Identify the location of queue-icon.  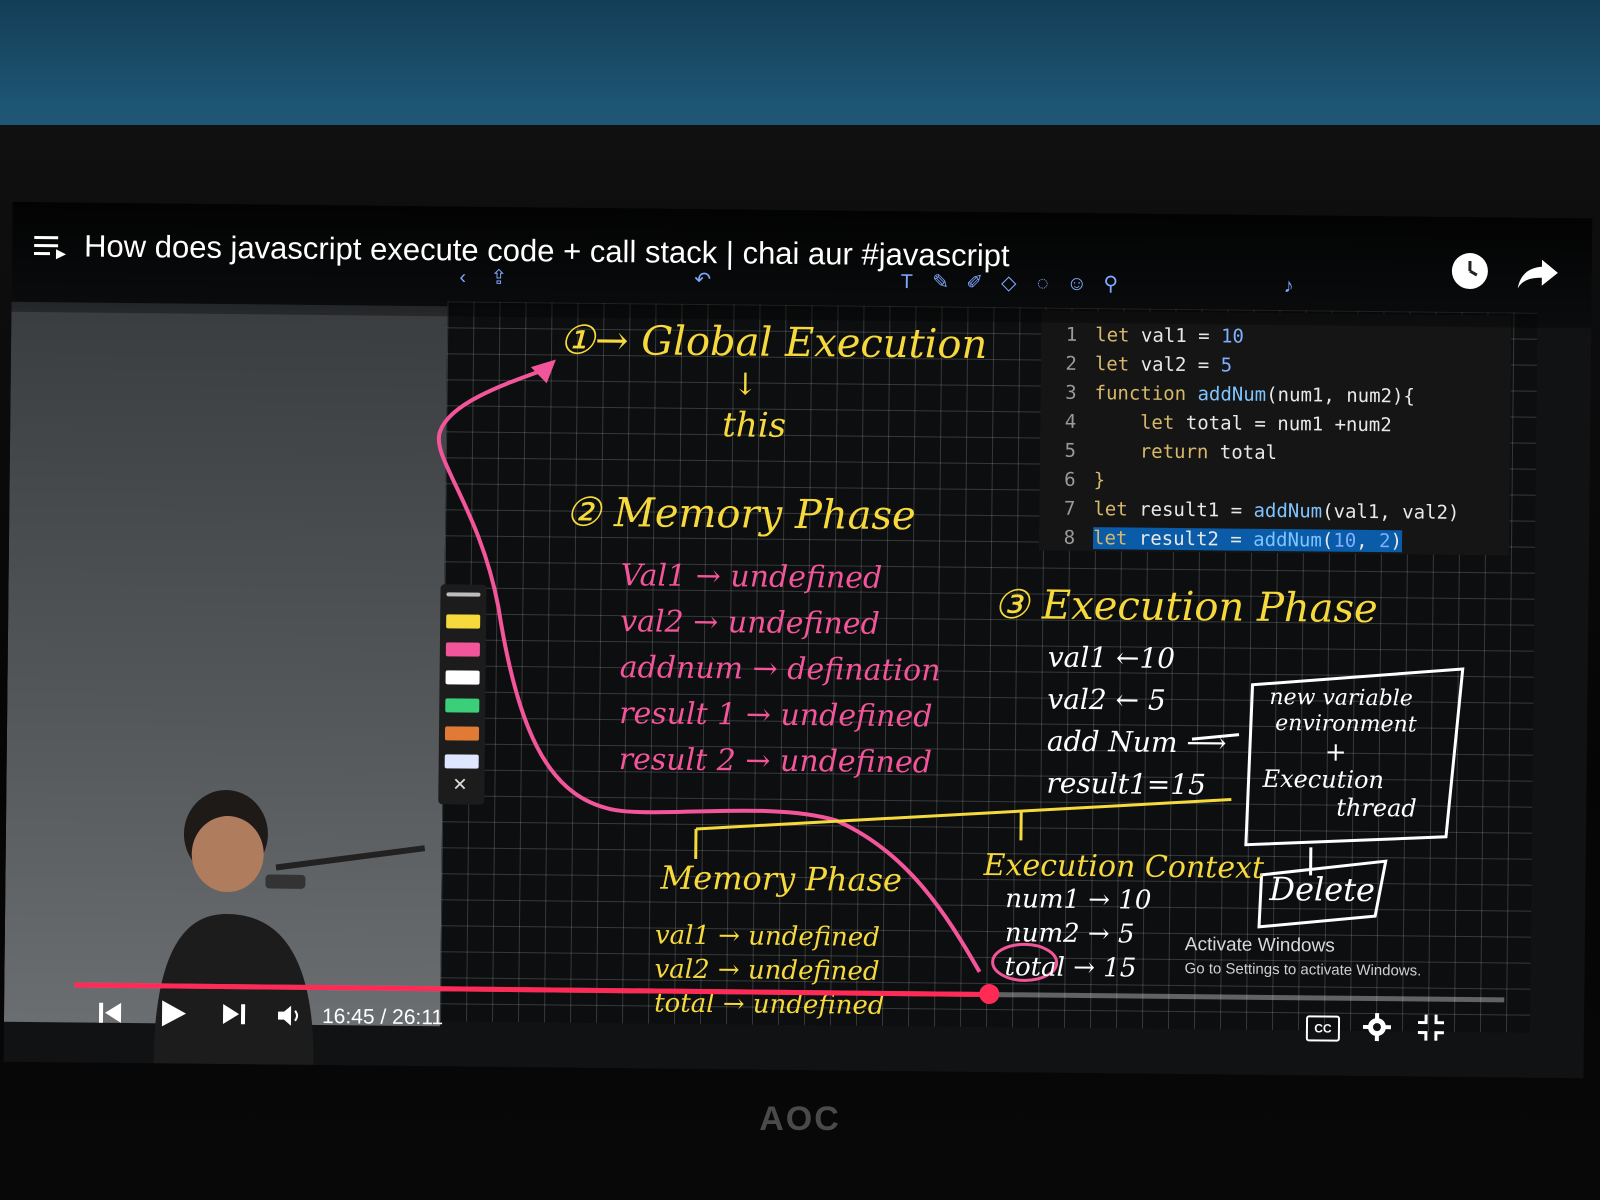
(50, 248).